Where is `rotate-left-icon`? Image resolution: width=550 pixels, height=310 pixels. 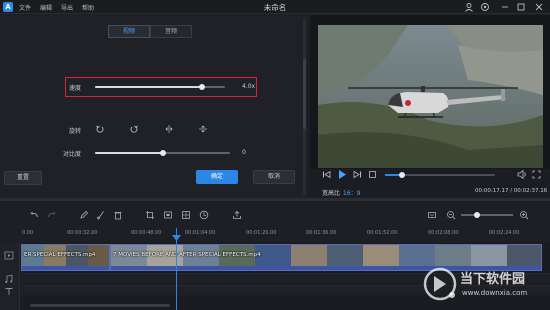
rotate-left-icon is located at coordinates (100, 129).